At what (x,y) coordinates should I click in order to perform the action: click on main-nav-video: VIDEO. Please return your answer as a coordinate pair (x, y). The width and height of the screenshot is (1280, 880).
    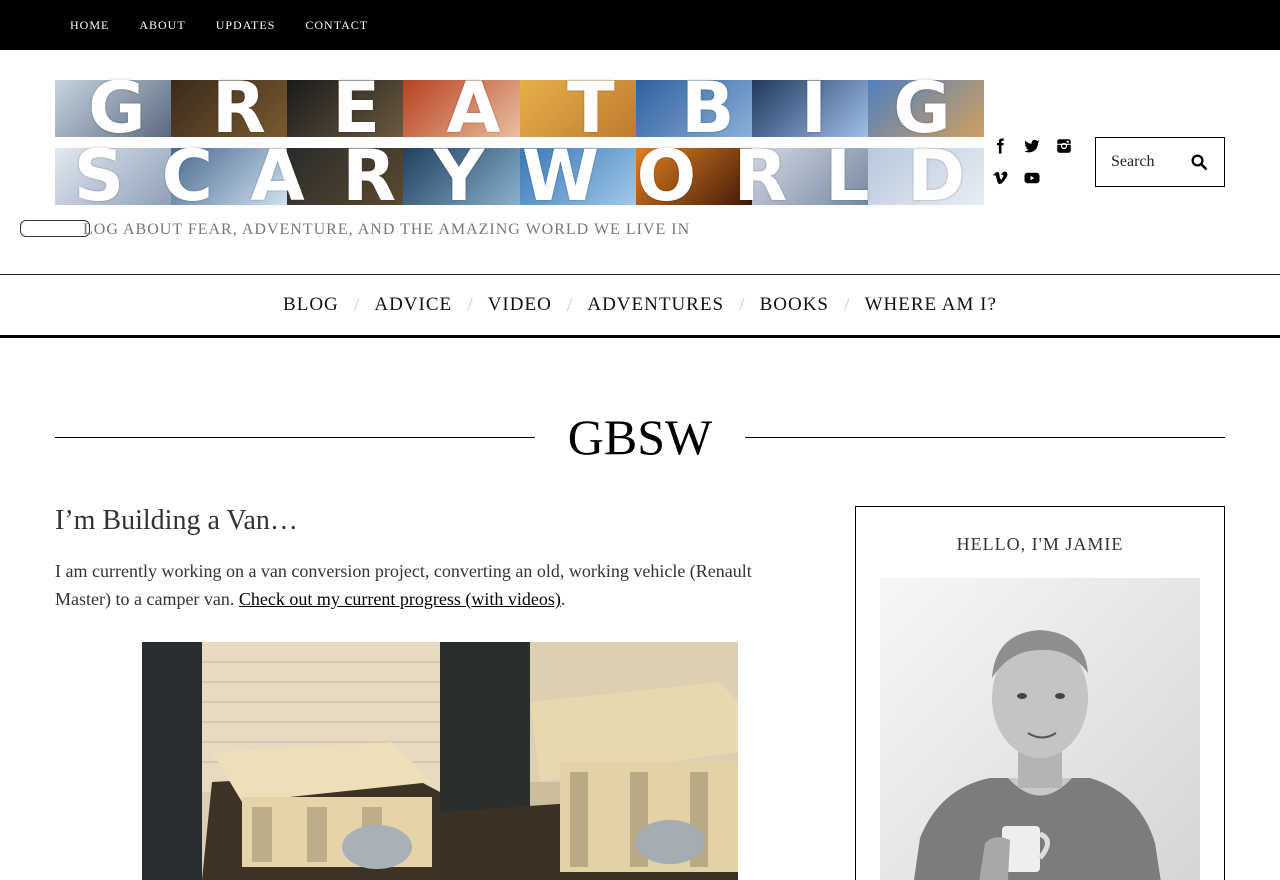
    Looking at the image, I should click on (520, 305).